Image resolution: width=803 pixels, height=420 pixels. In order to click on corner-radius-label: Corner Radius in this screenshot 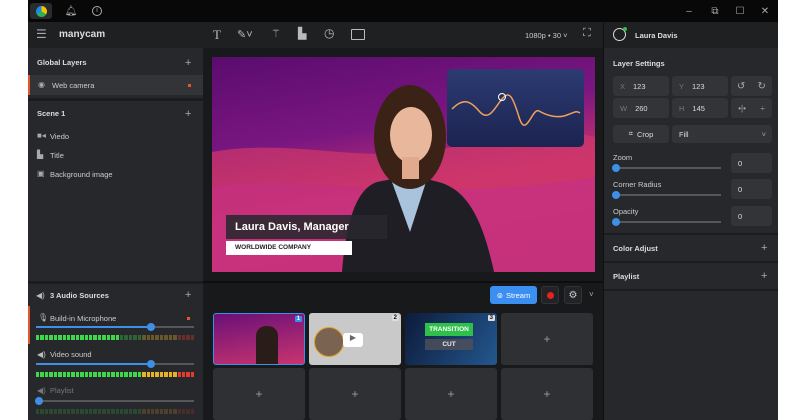, I will do `click(637, 184)`.